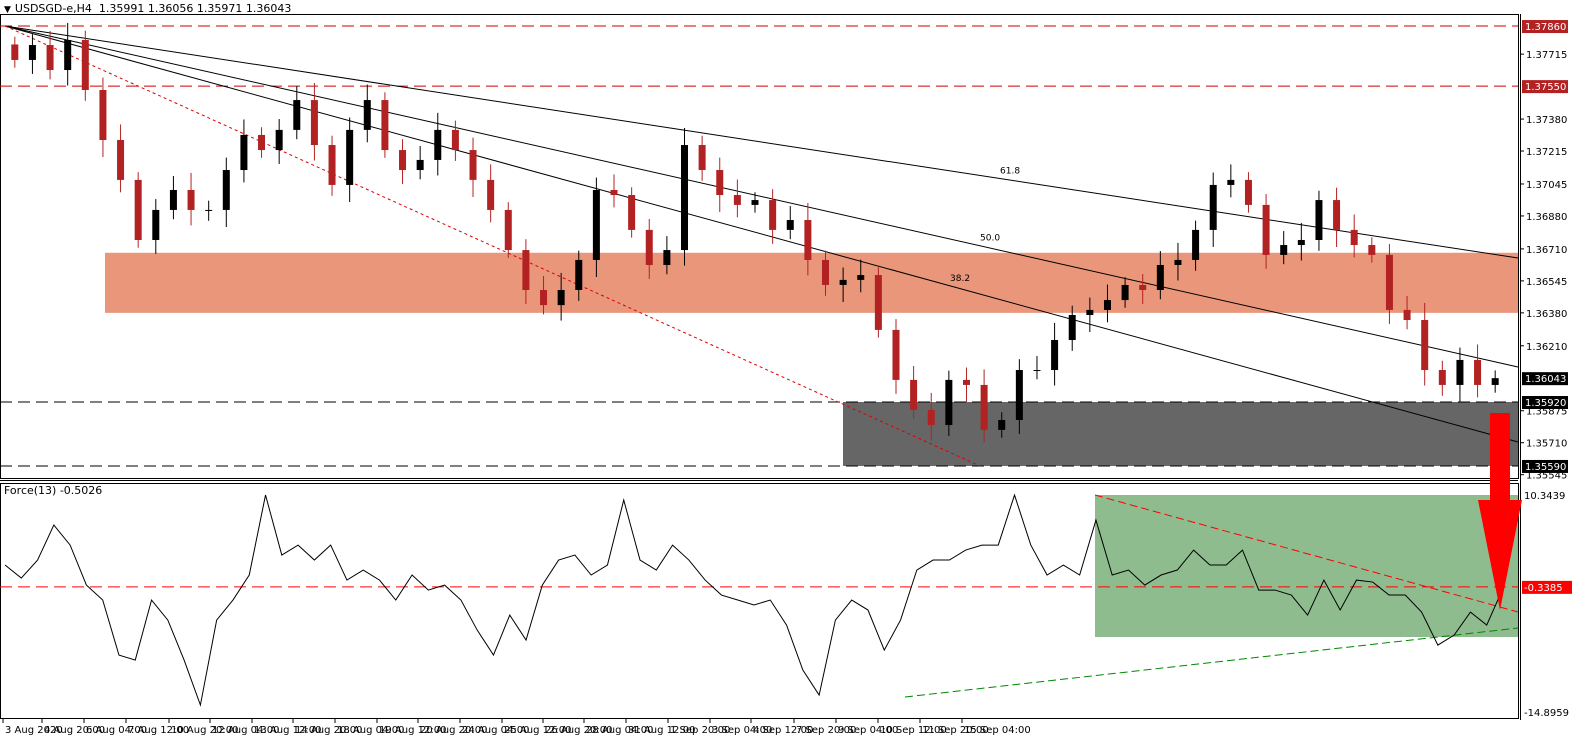 This screenshot has height=752, width=1596. I want to click on price-label-1.36043: 1.36043, so click(1545, 379).